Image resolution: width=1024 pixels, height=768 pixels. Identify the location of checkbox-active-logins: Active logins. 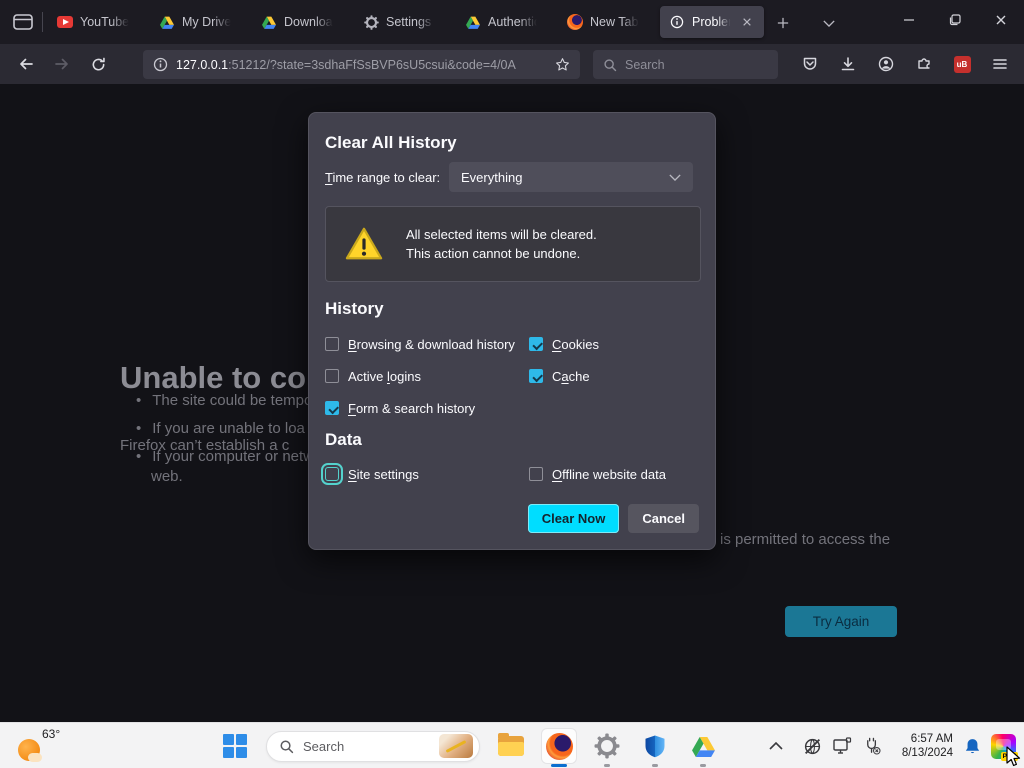
(373, 376).